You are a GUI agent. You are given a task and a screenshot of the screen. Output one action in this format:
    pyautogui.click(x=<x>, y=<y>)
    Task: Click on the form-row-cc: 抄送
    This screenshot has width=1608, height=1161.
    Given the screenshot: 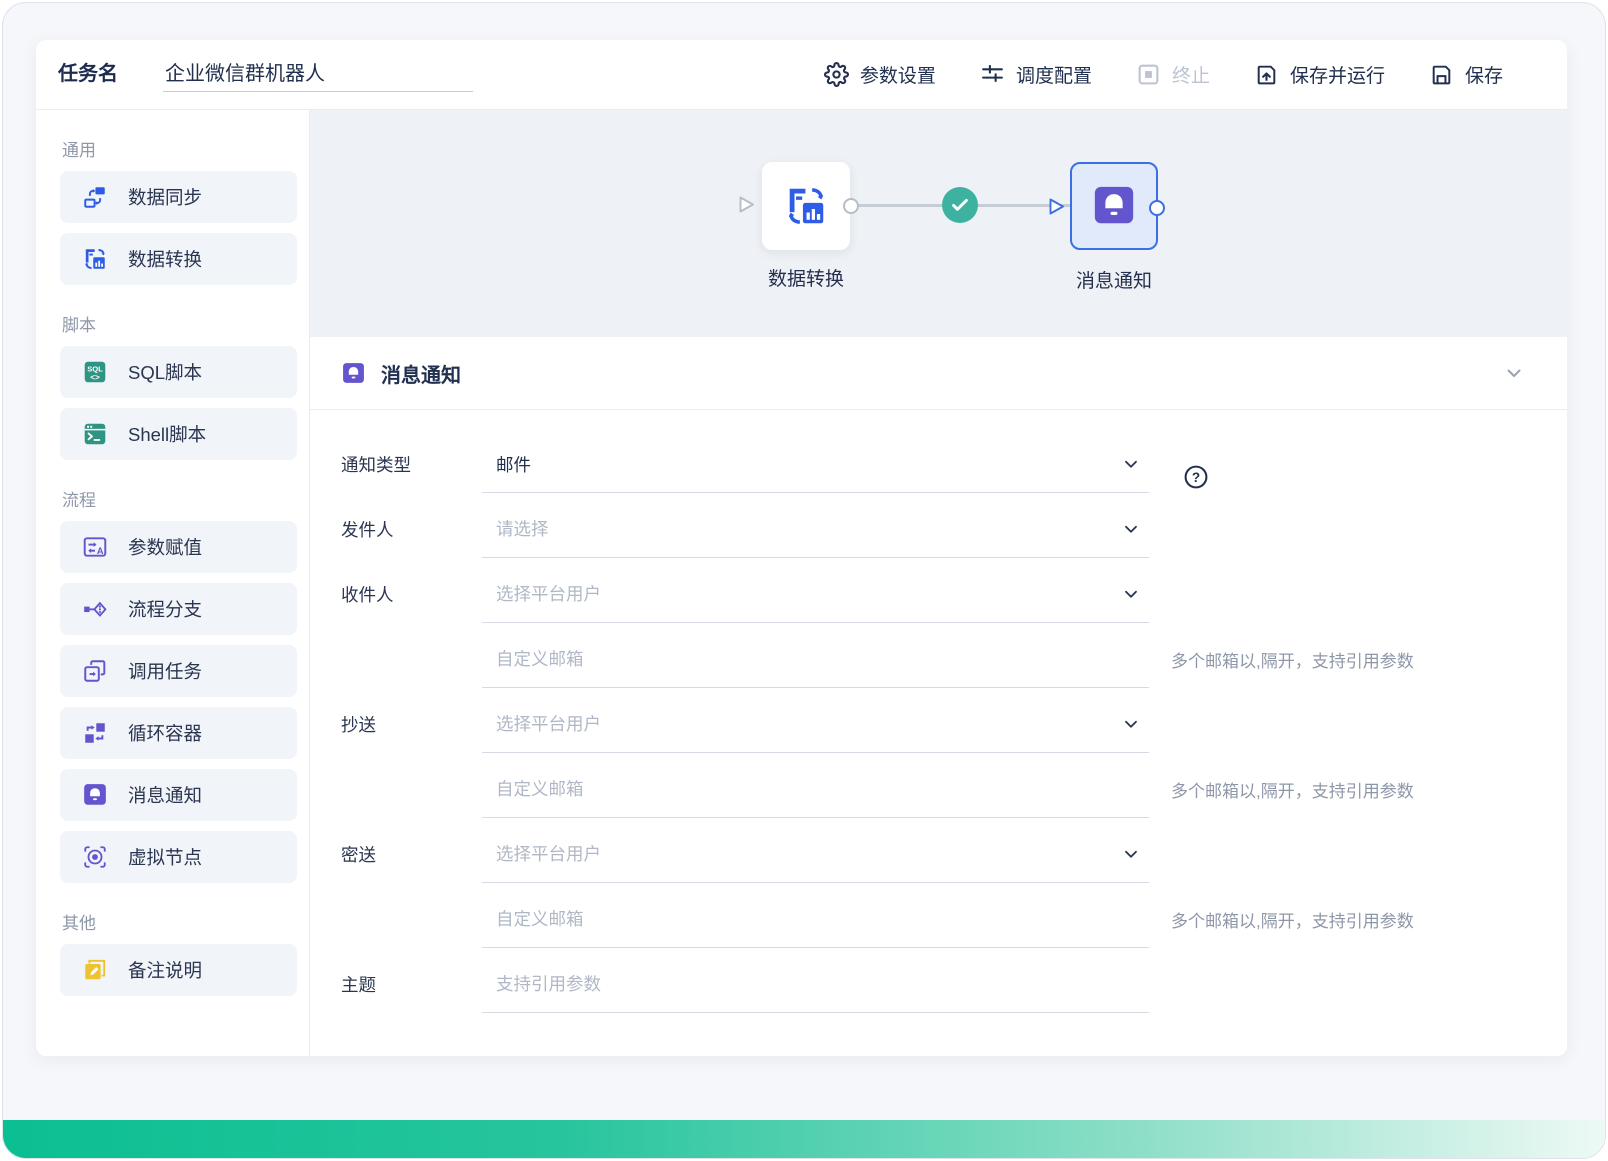 What is the action you would take?
    pyautogui.click(x=954, y=728)
    